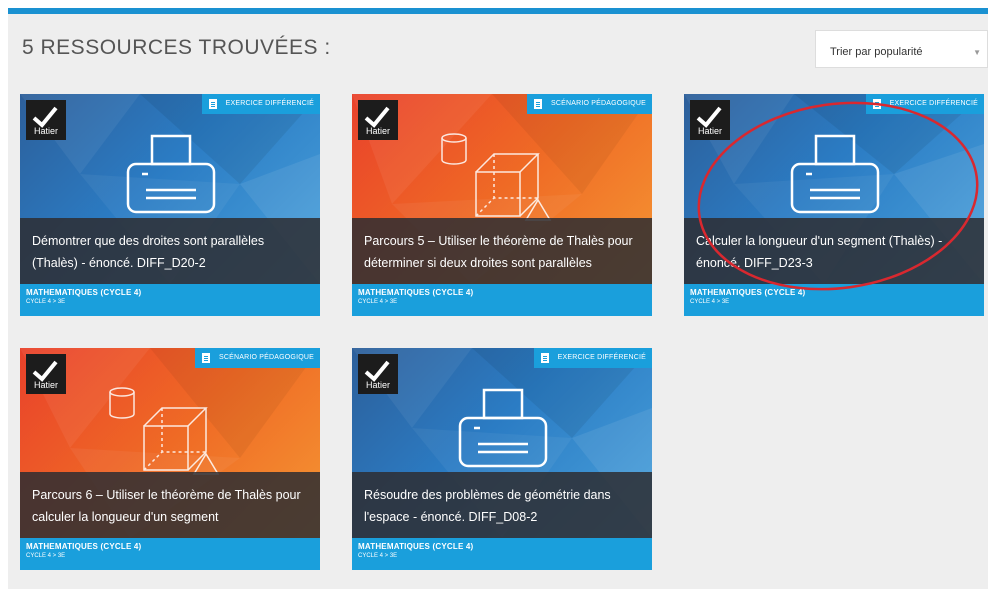  What do you see at coordinates (176, 47) in the screenshot?
I see `results-count-heading: 5 RESSOURCES TROUVÉES :` at bounding box center [176, 47].